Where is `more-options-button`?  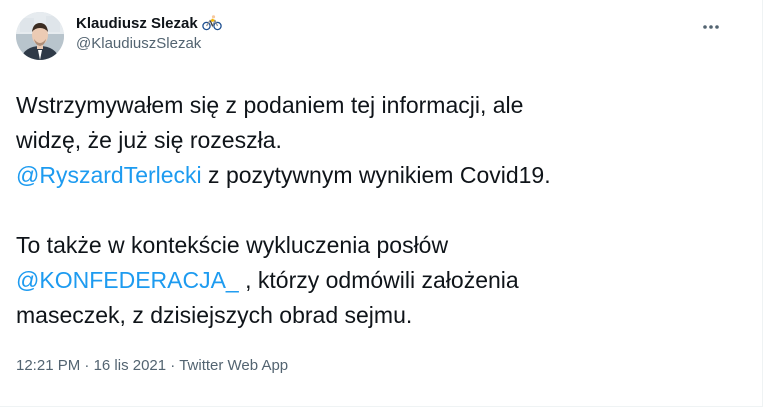 more-options-button is located at coordinates (711, 27).